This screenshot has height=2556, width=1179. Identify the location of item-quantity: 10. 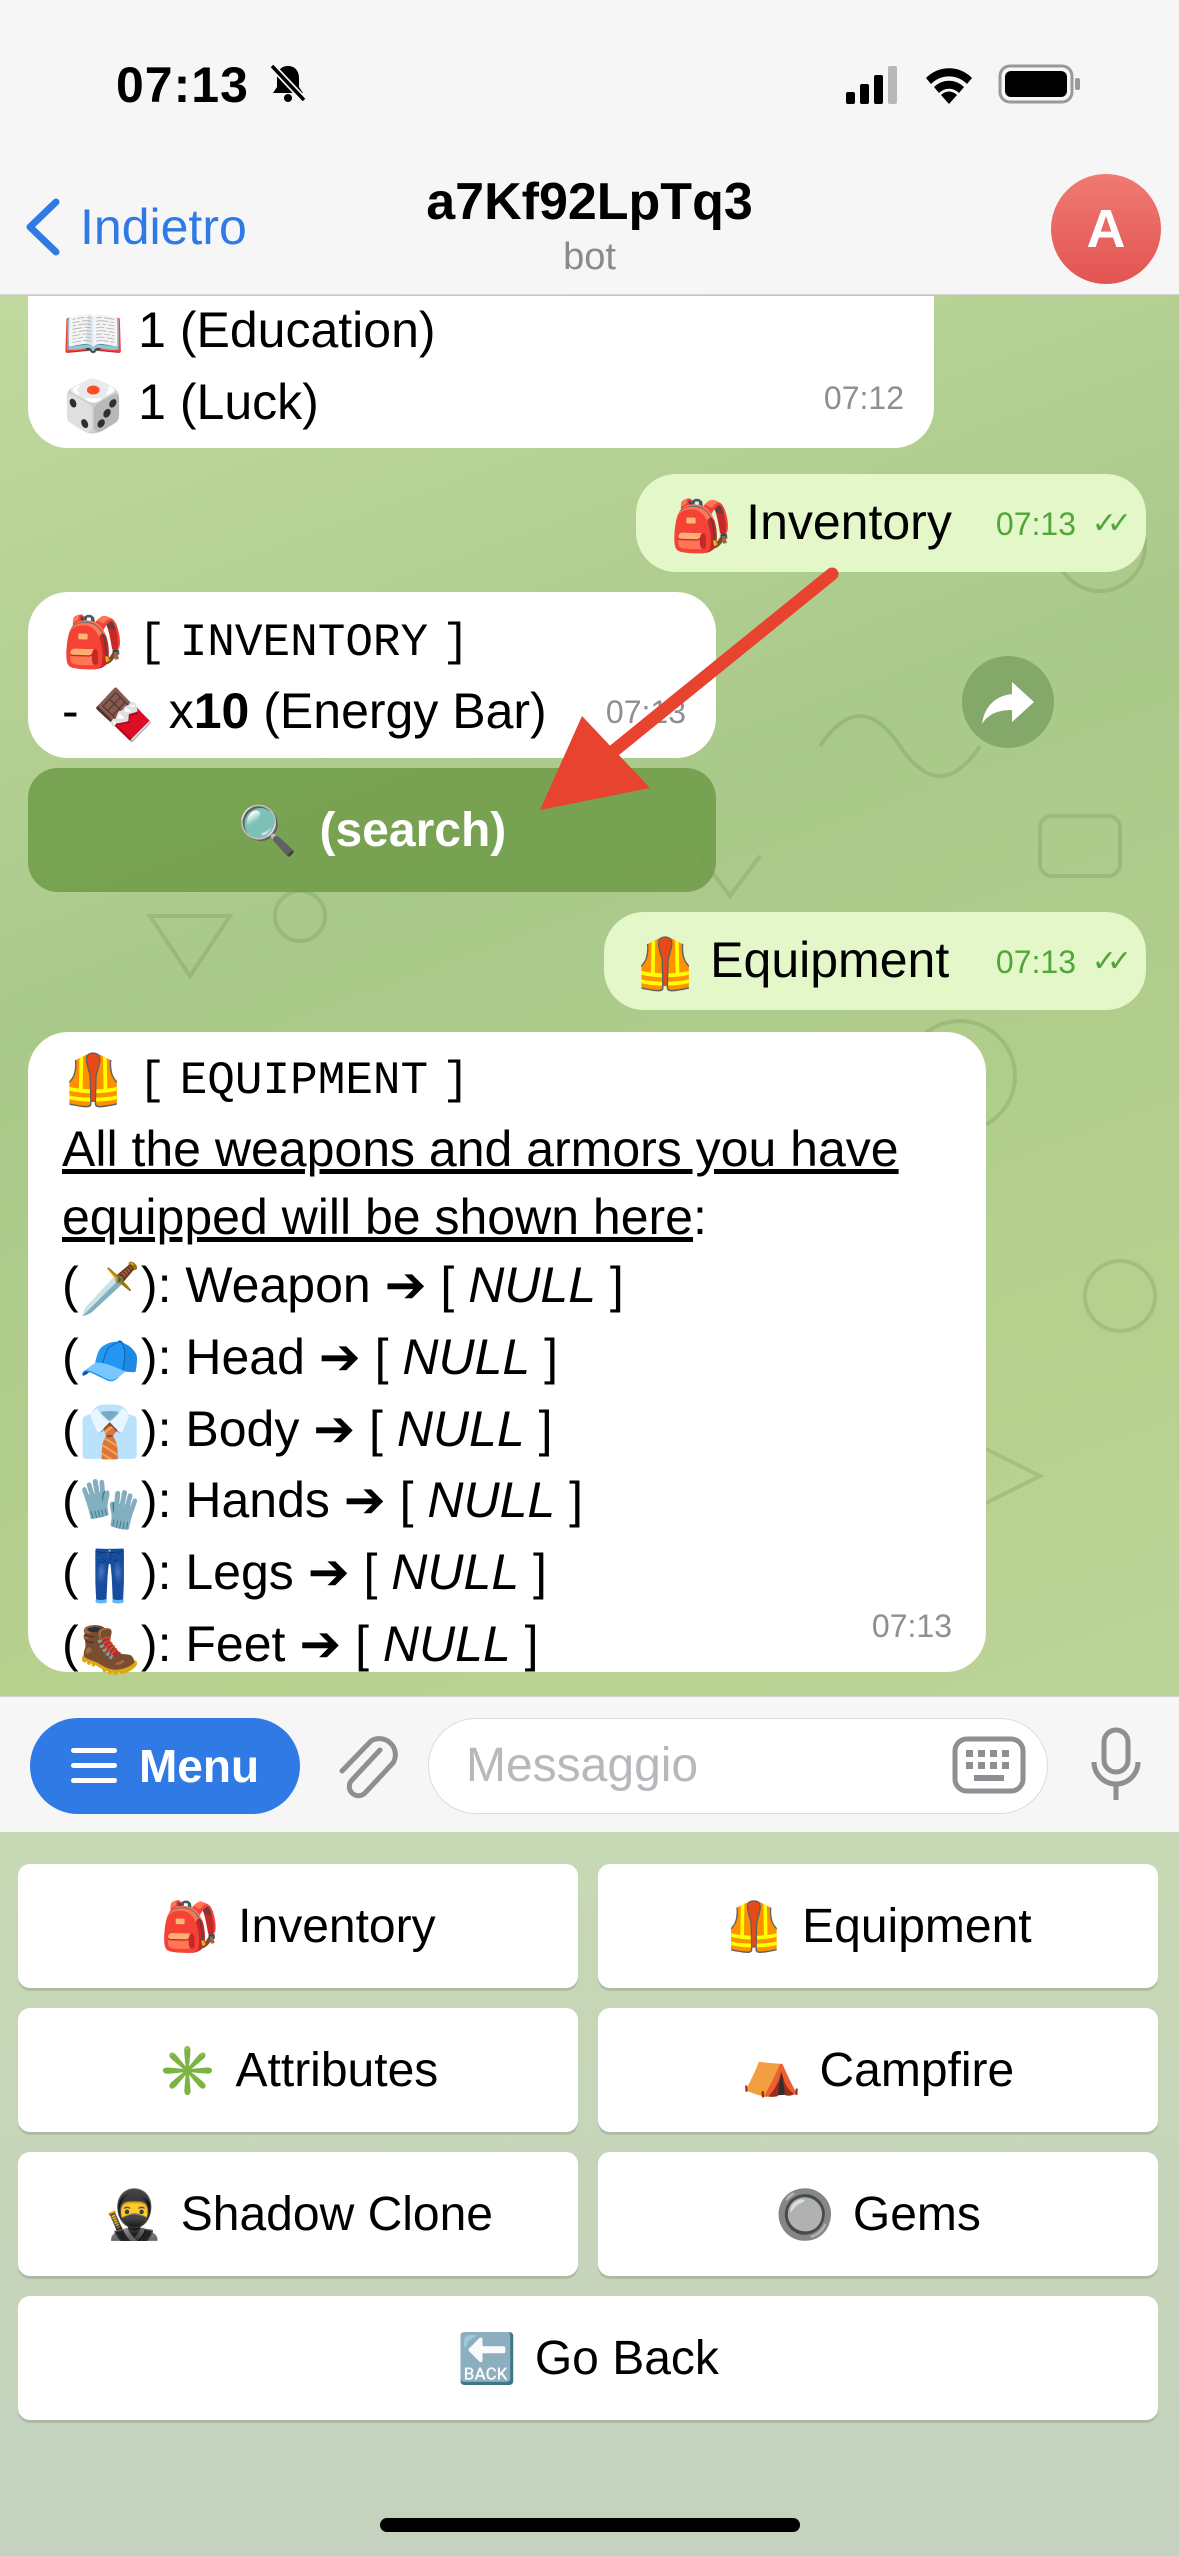
(221, 711).